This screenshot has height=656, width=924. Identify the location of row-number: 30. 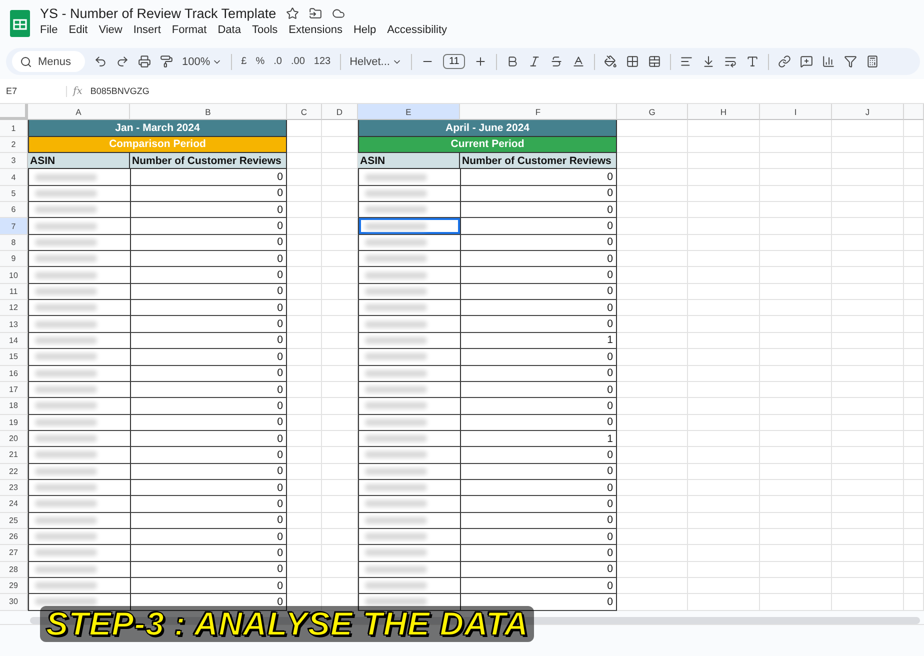
(14, 602).